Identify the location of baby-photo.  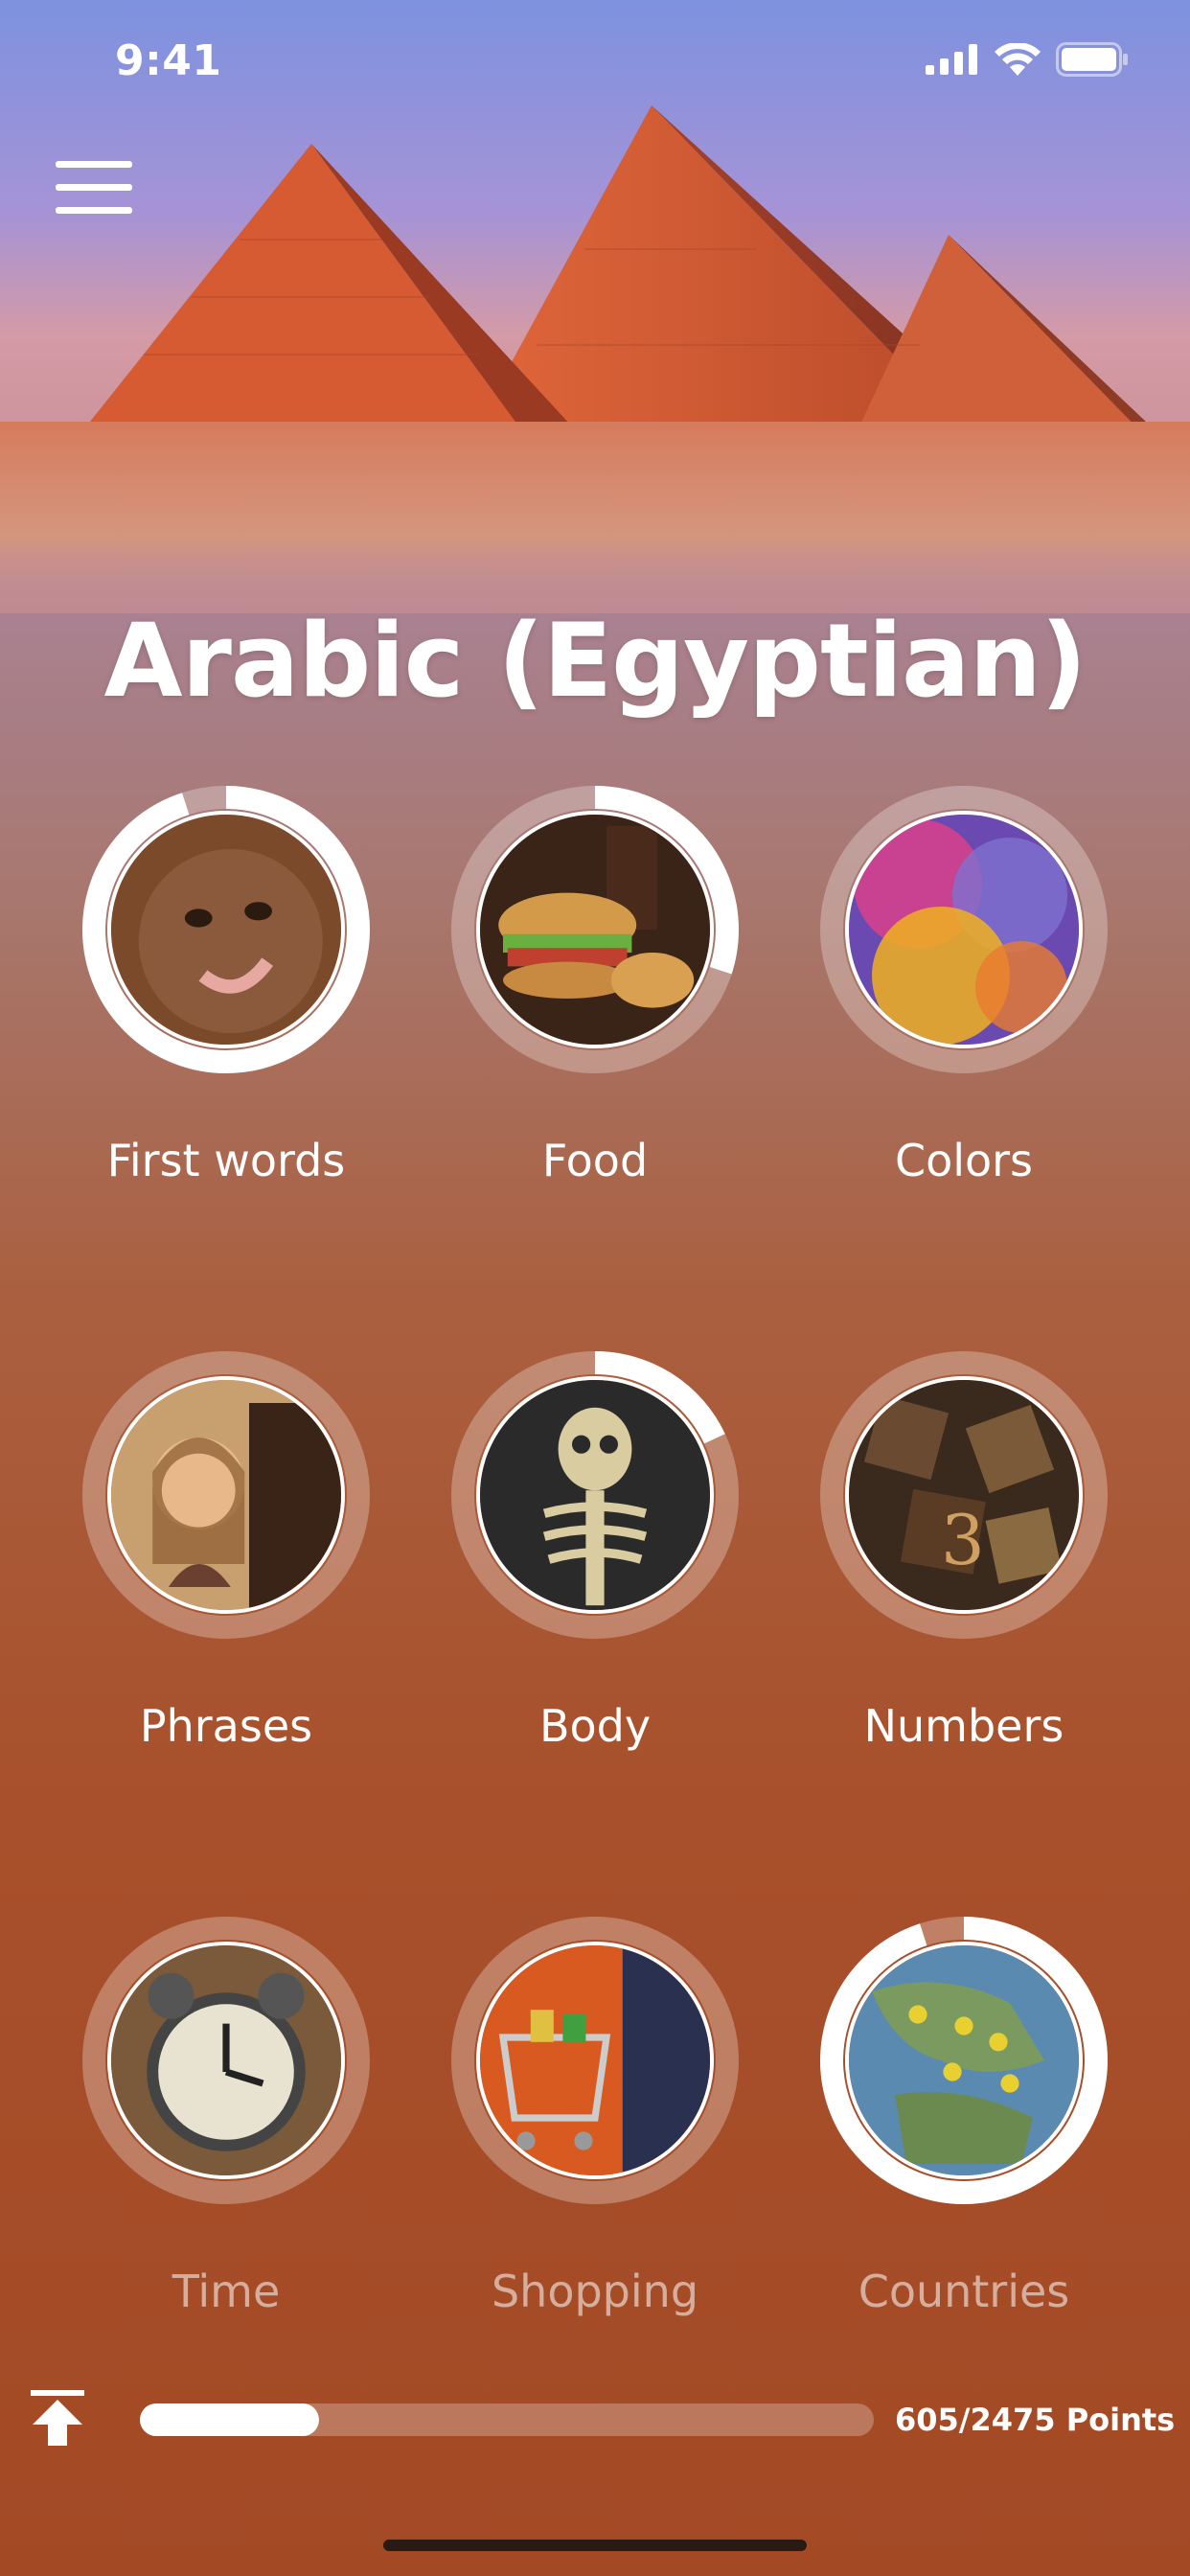
(226, 929).